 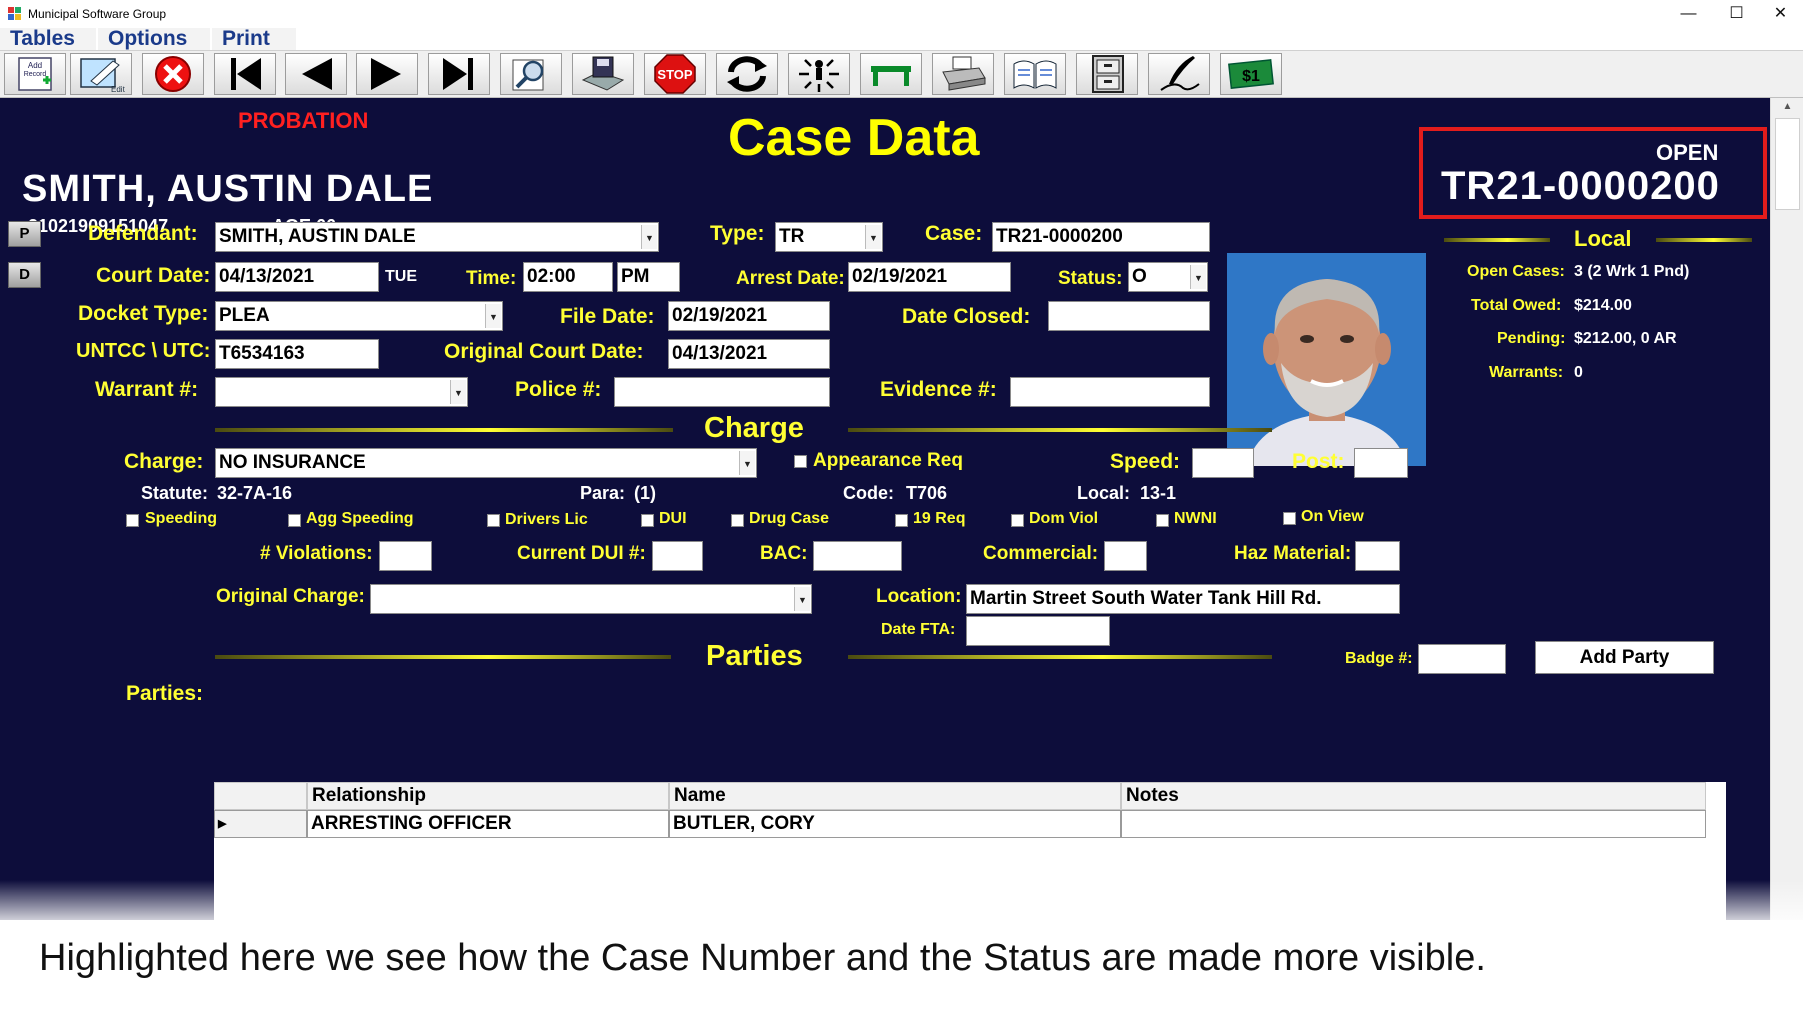 I want to click on close-window-button: ✕, so click(x=1780, y=14).